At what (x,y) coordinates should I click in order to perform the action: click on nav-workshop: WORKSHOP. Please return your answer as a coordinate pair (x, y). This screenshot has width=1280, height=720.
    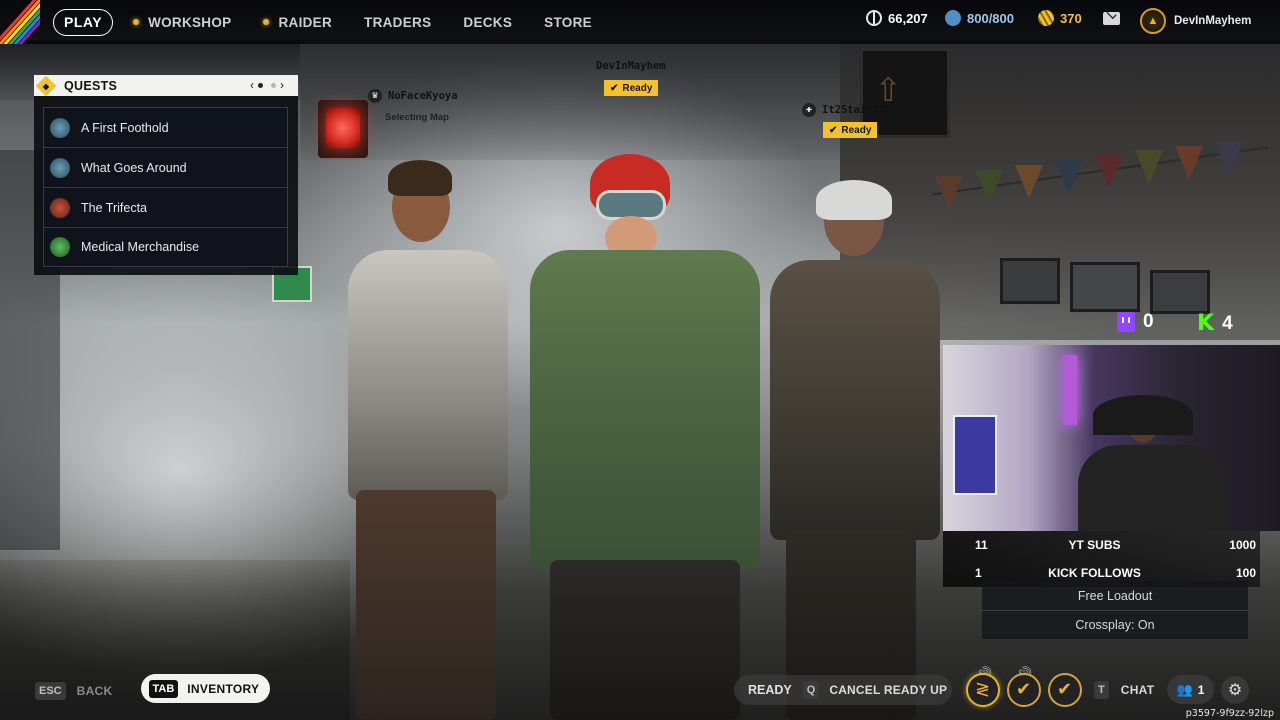
    Looking at the image, I should click on (182, 22).